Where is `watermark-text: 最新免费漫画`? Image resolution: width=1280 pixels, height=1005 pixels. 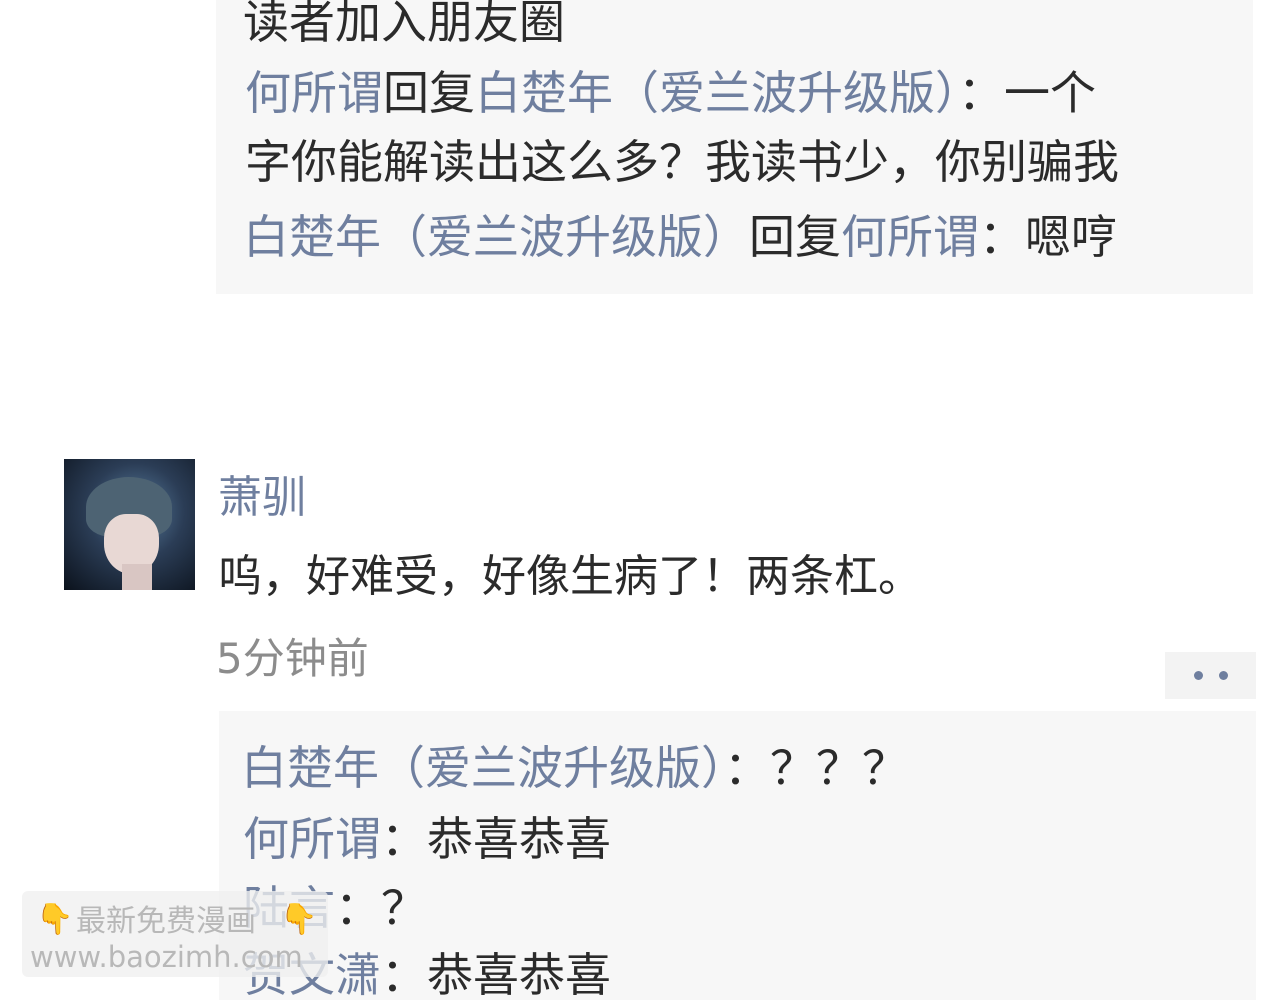
watermark-text: 最新免费漫画 is located at coordinates (166, 921).